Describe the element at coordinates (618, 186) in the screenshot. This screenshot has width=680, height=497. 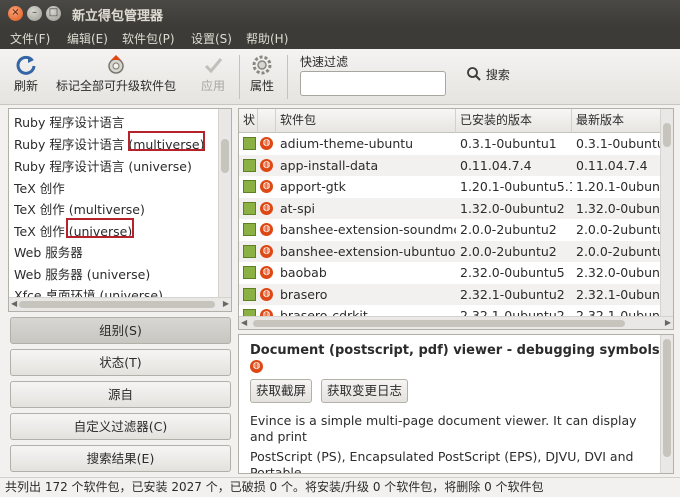
I see `latest-version: 1.20.1-0ubuntu5` at that location.